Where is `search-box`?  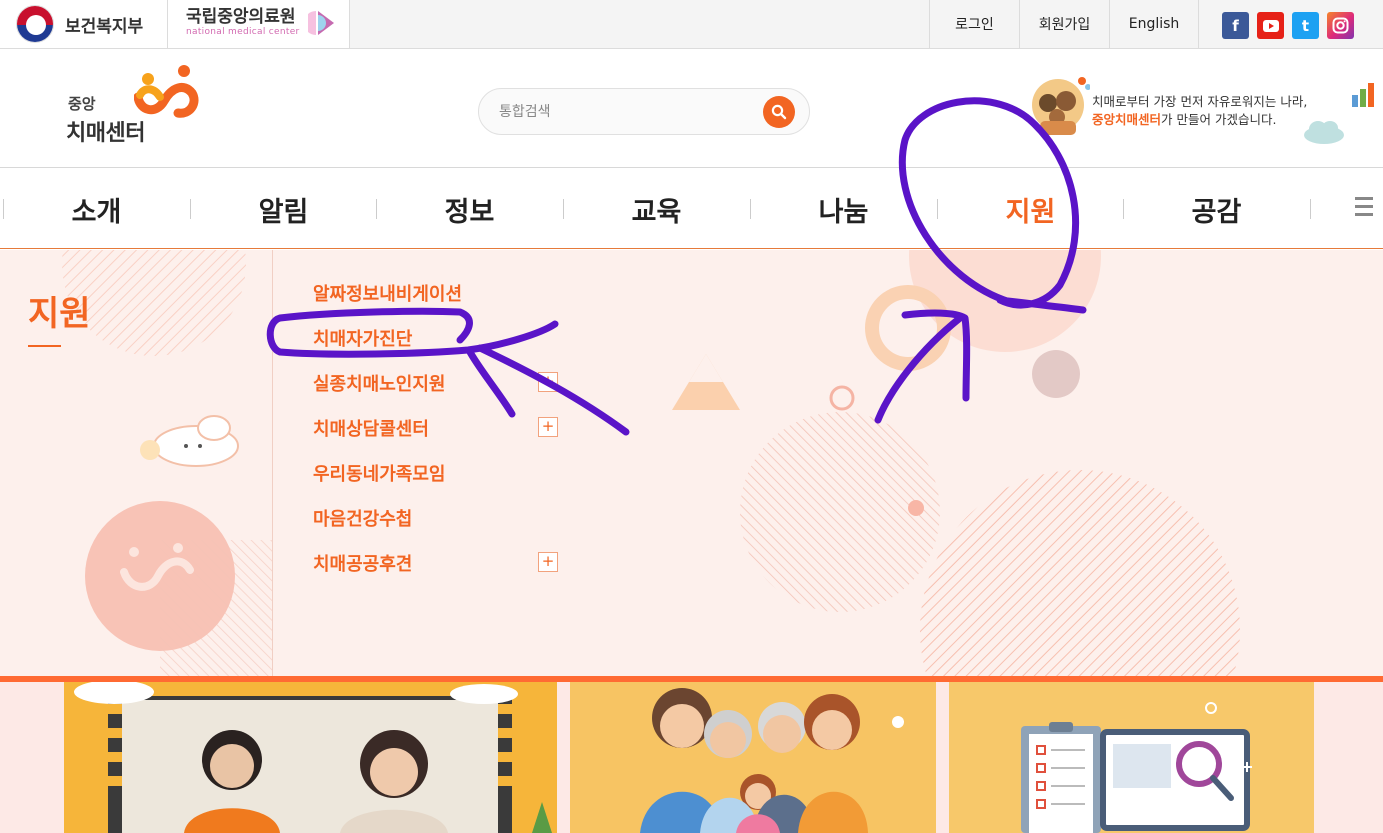
search-box is located at coordinates (644, 111).